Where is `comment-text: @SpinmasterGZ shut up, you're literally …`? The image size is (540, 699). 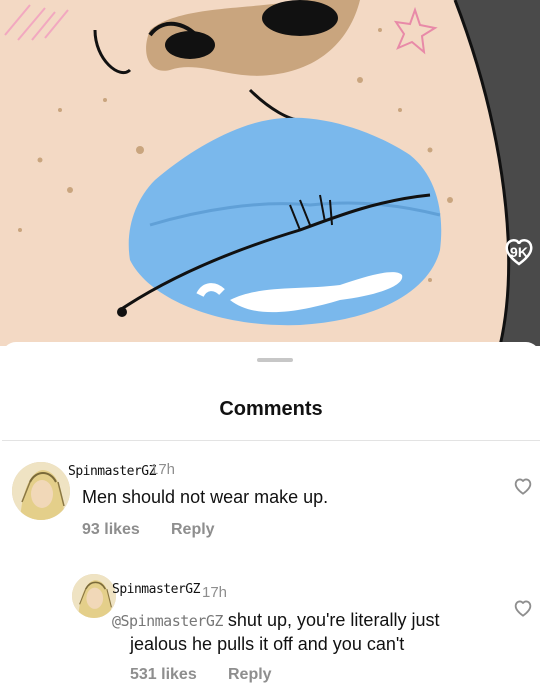
comment-text: @SpinmasterGZ shut up, you're literally … is located at coordinates (276, 620).